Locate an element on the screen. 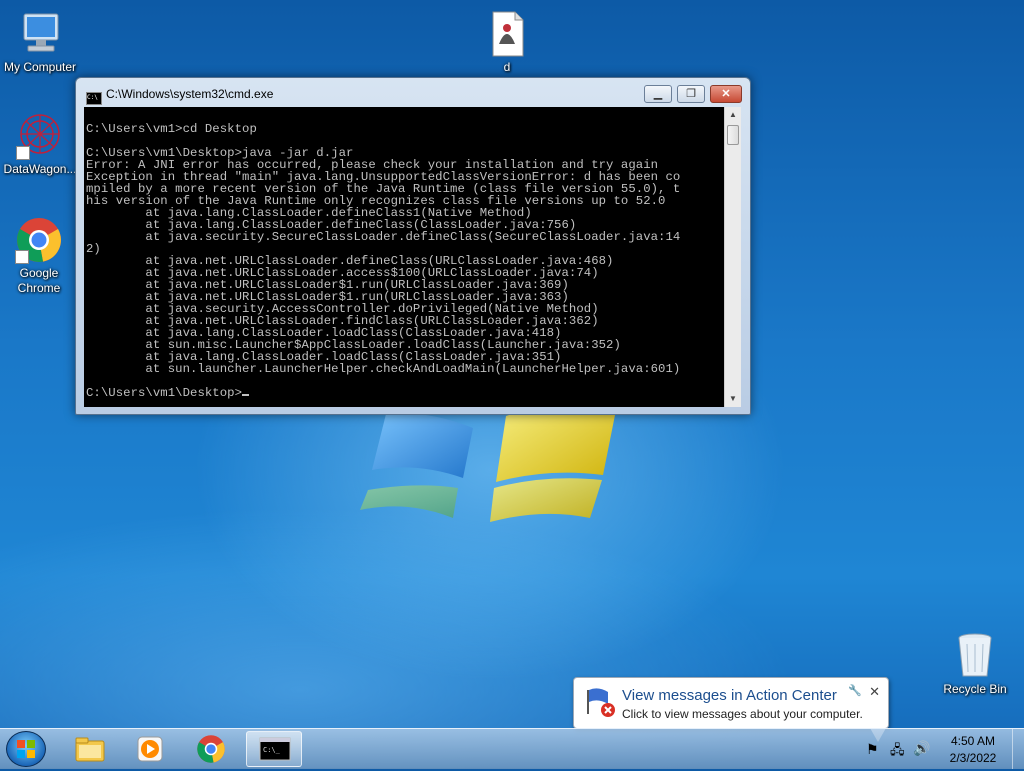 This screenshot has width=1024, height=771. windows-logo-wallpaper is located at coordinates (488, 464).